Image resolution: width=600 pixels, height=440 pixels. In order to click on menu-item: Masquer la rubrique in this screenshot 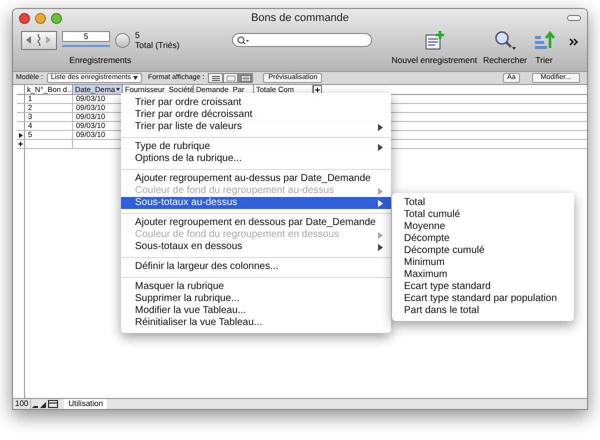, I will do `click(256, 287)`.